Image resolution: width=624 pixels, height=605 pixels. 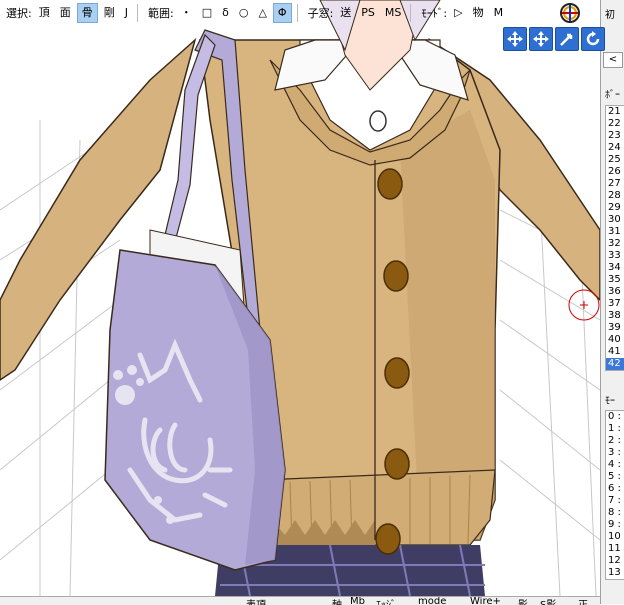 I want to click on morph-list-row: 4 :, so click(x=615, y=465).